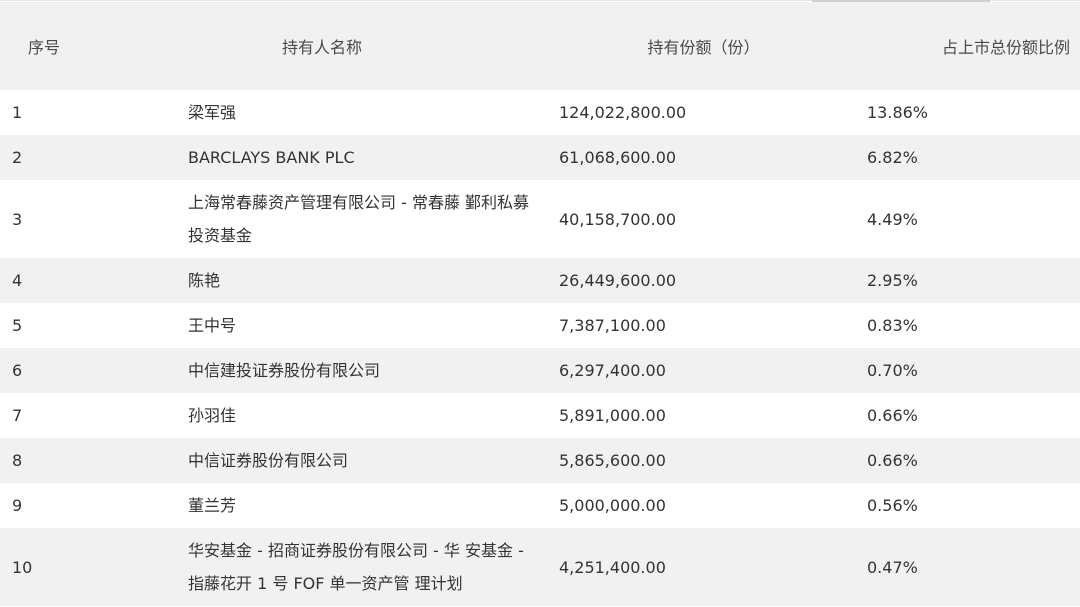 This screenshot has width=1080, height=607. Describe the element at coordinates (623, 112) in the screenshot. I see `row-shares: 124,022,800.00` at that location.